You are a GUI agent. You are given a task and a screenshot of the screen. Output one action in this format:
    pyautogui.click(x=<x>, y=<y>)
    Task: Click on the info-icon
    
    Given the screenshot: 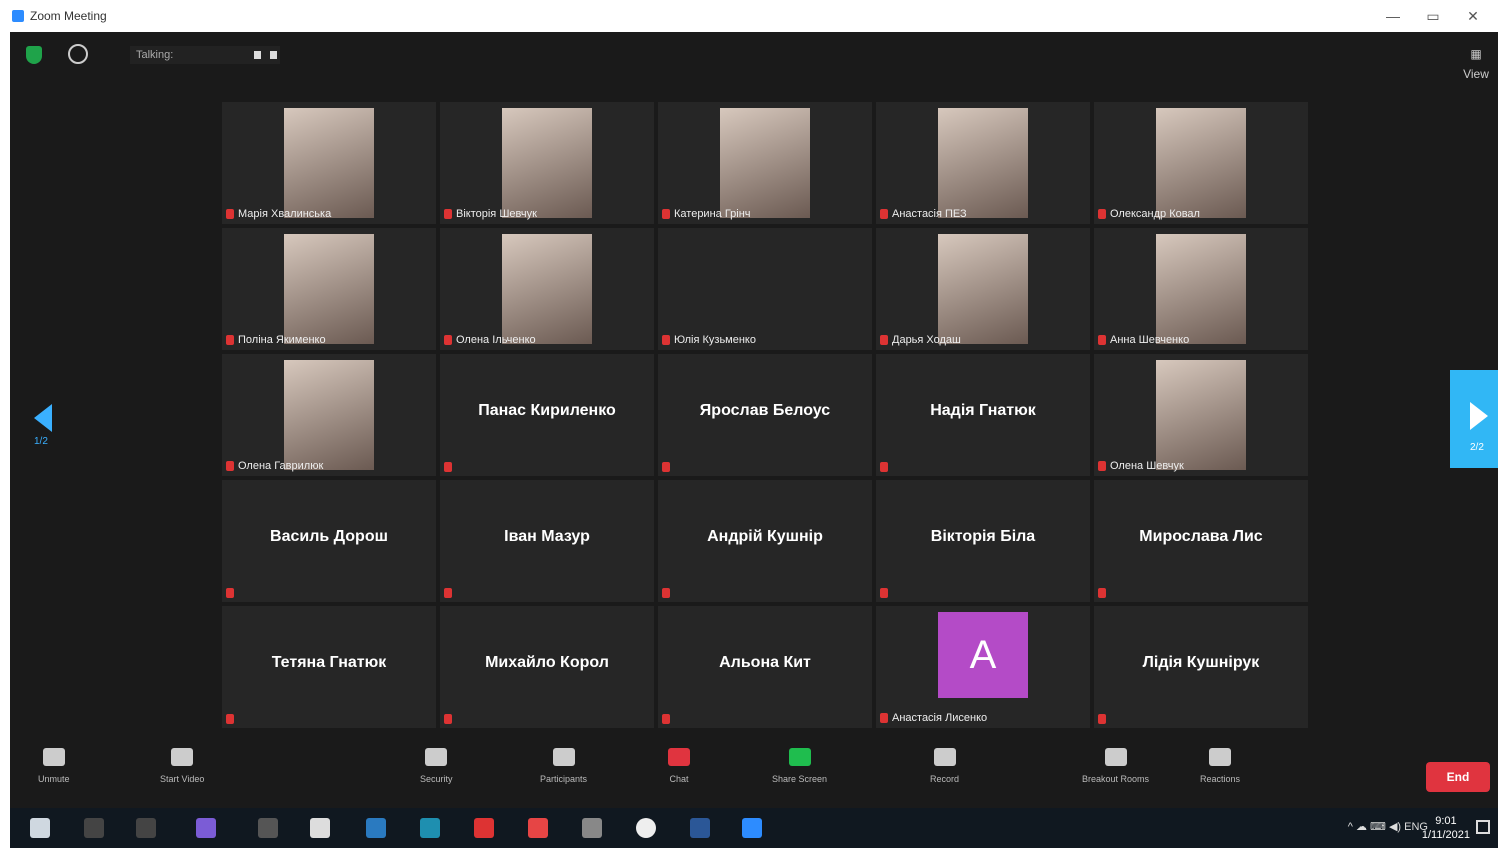 What is the action you would take?
    pyautogui.click(x=78, y=54)
    